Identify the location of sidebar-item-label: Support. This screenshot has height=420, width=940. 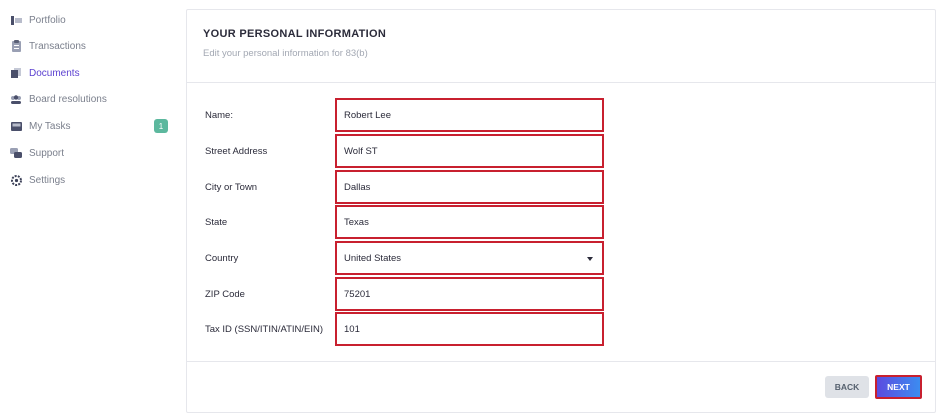
(47, 153).